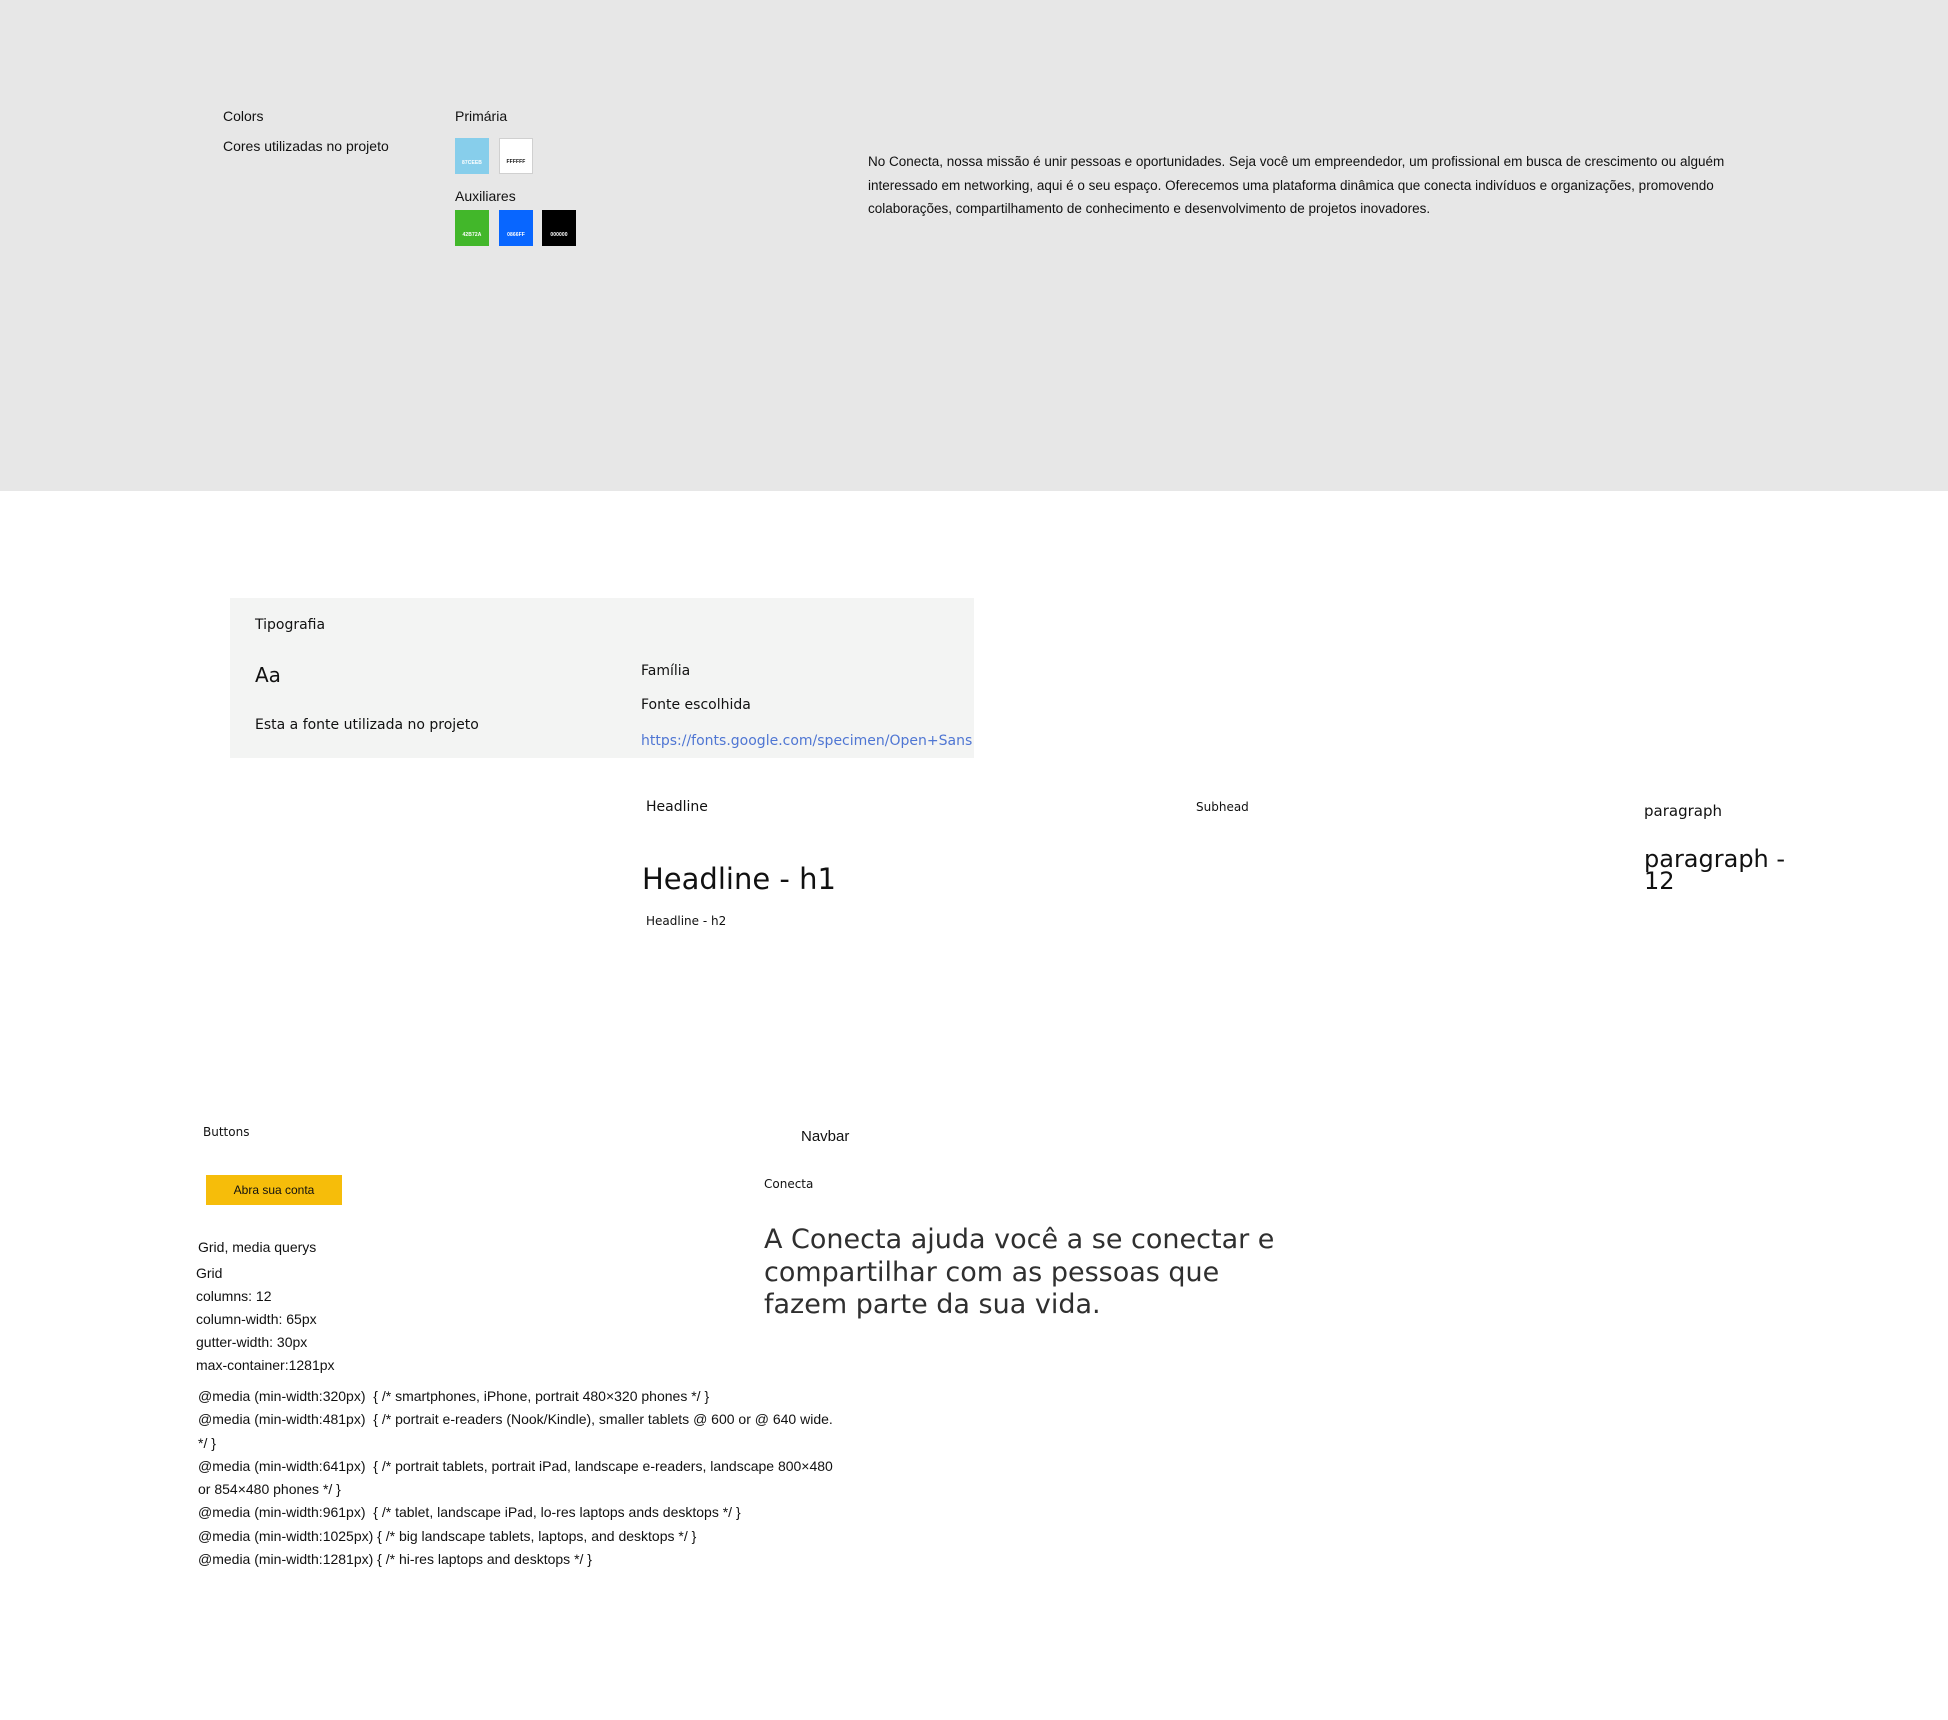 This screenshot has height=1720, width=1948. Describe the element at coordinates (268, 675) in the screenshot. I see `font-sample: Aa` at that location.